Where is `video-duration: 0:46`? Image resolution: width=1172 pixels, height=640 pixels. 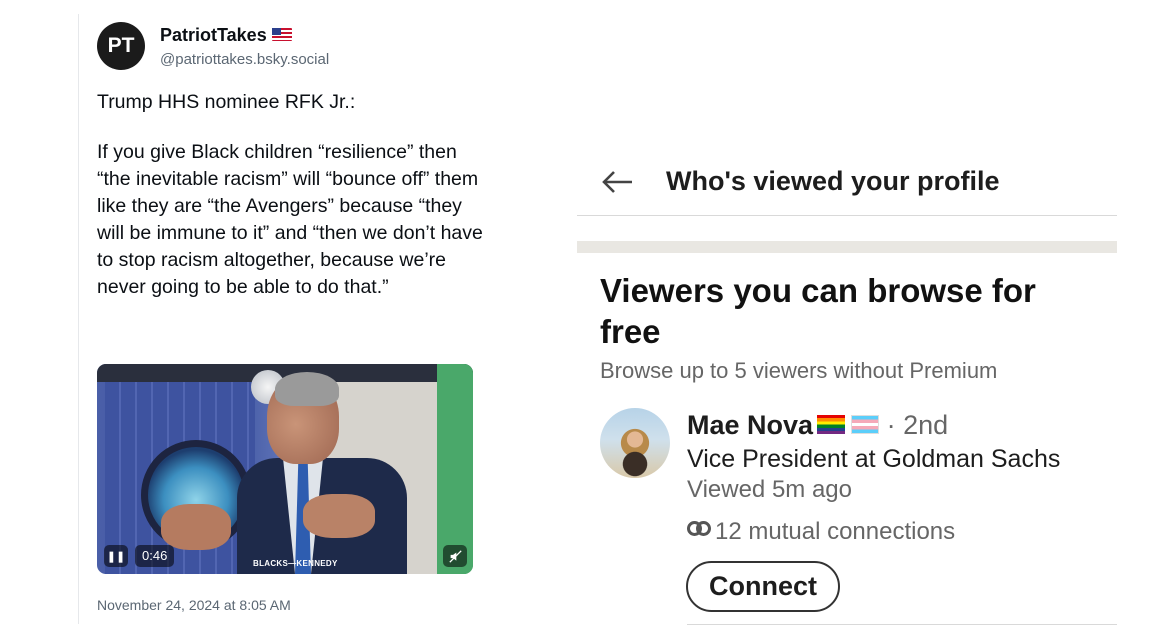 video-duration: 0:46 is located at coordinates (155, 556).